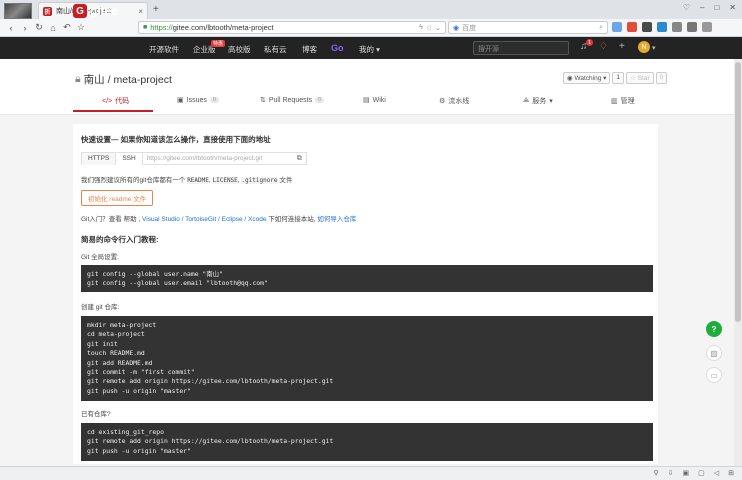 The image size is (742, 480). I want to click on scrollbar-thumb, so click(738, 192).